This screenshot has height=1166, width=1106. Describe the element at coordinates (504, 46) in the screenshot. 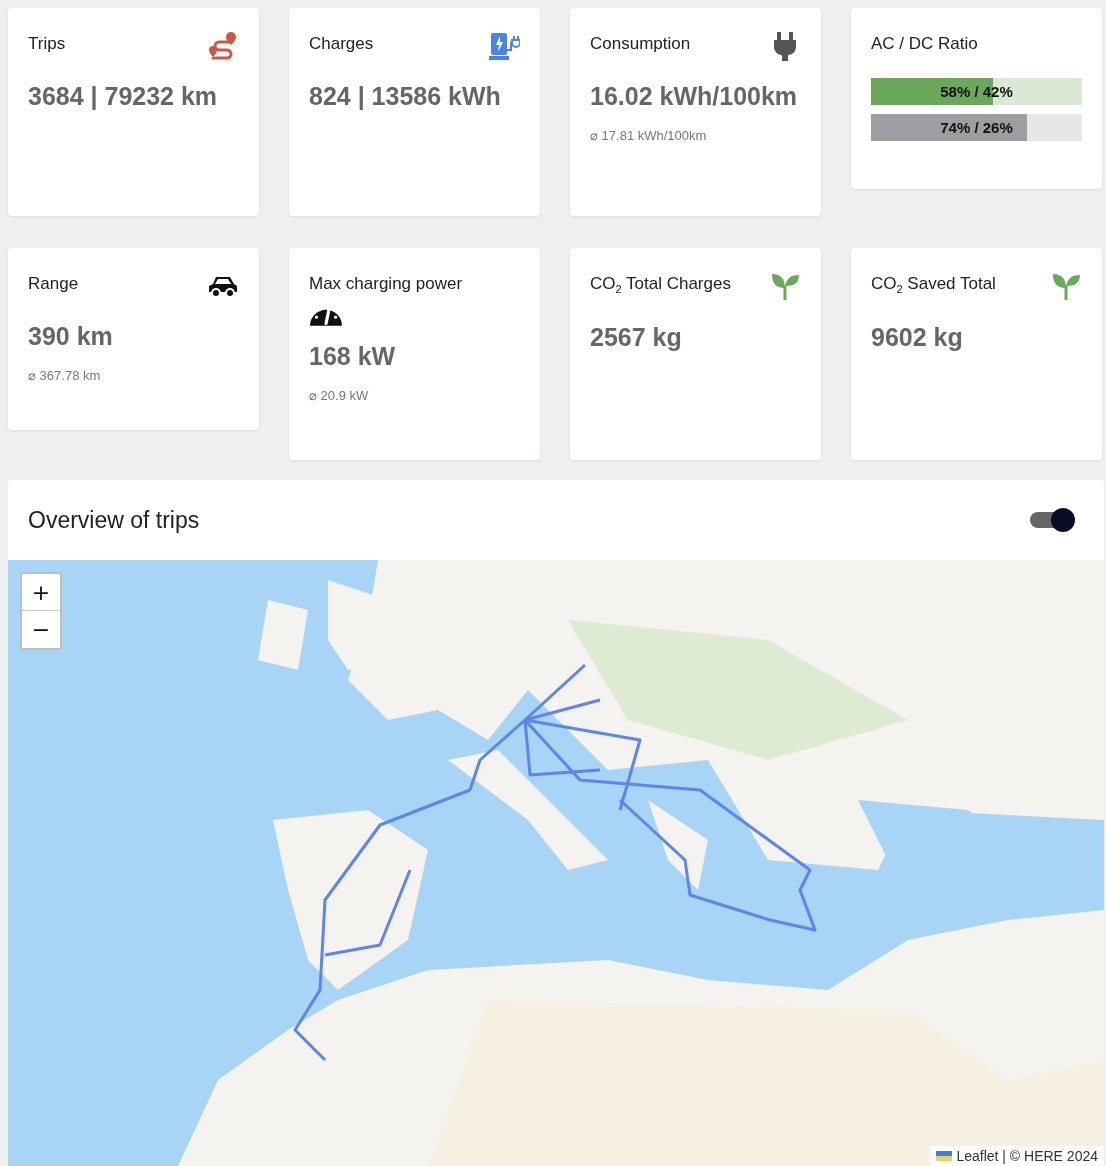

I see `charging-station-icon` at that location.